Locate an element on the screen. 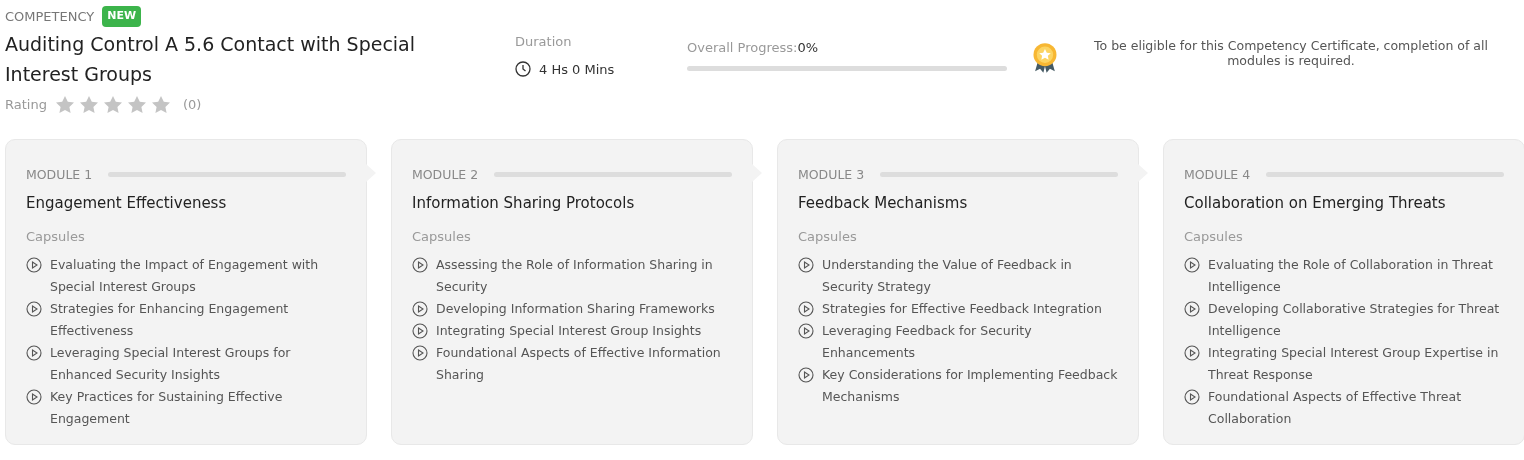  capsule-link: Key Considerations for Implementing Feedback Mechanisms is located at coordinates (970, 386).